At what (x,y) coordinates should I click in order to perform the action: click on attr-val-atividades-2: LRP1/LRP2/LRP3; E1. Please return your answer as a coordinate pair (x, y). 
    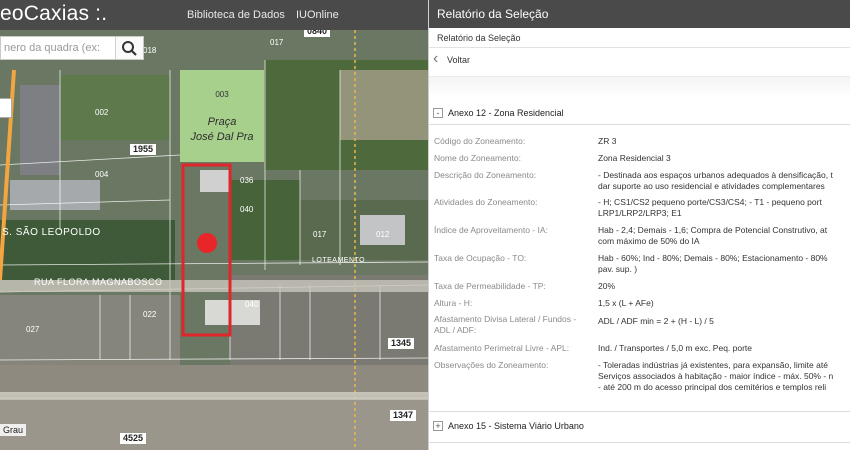
    Looking at the image, I should click on (640, 213).